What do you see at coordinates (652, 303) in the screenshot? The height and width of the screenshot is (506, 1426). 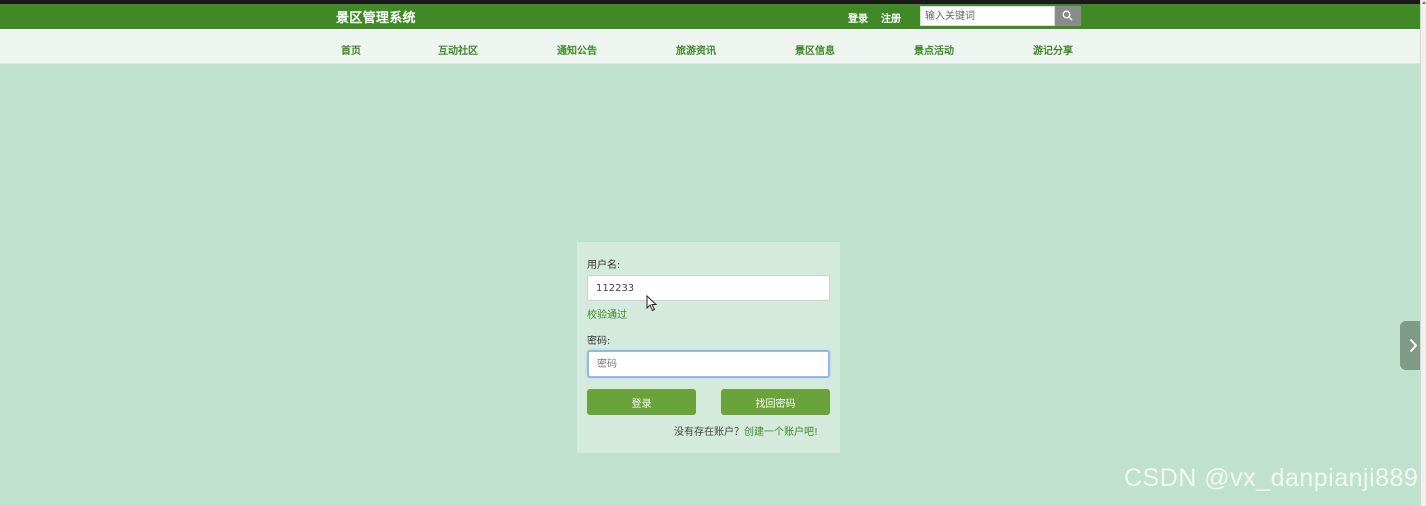 I see `mouse-pointer-icon` at bounding box center [652, 303].